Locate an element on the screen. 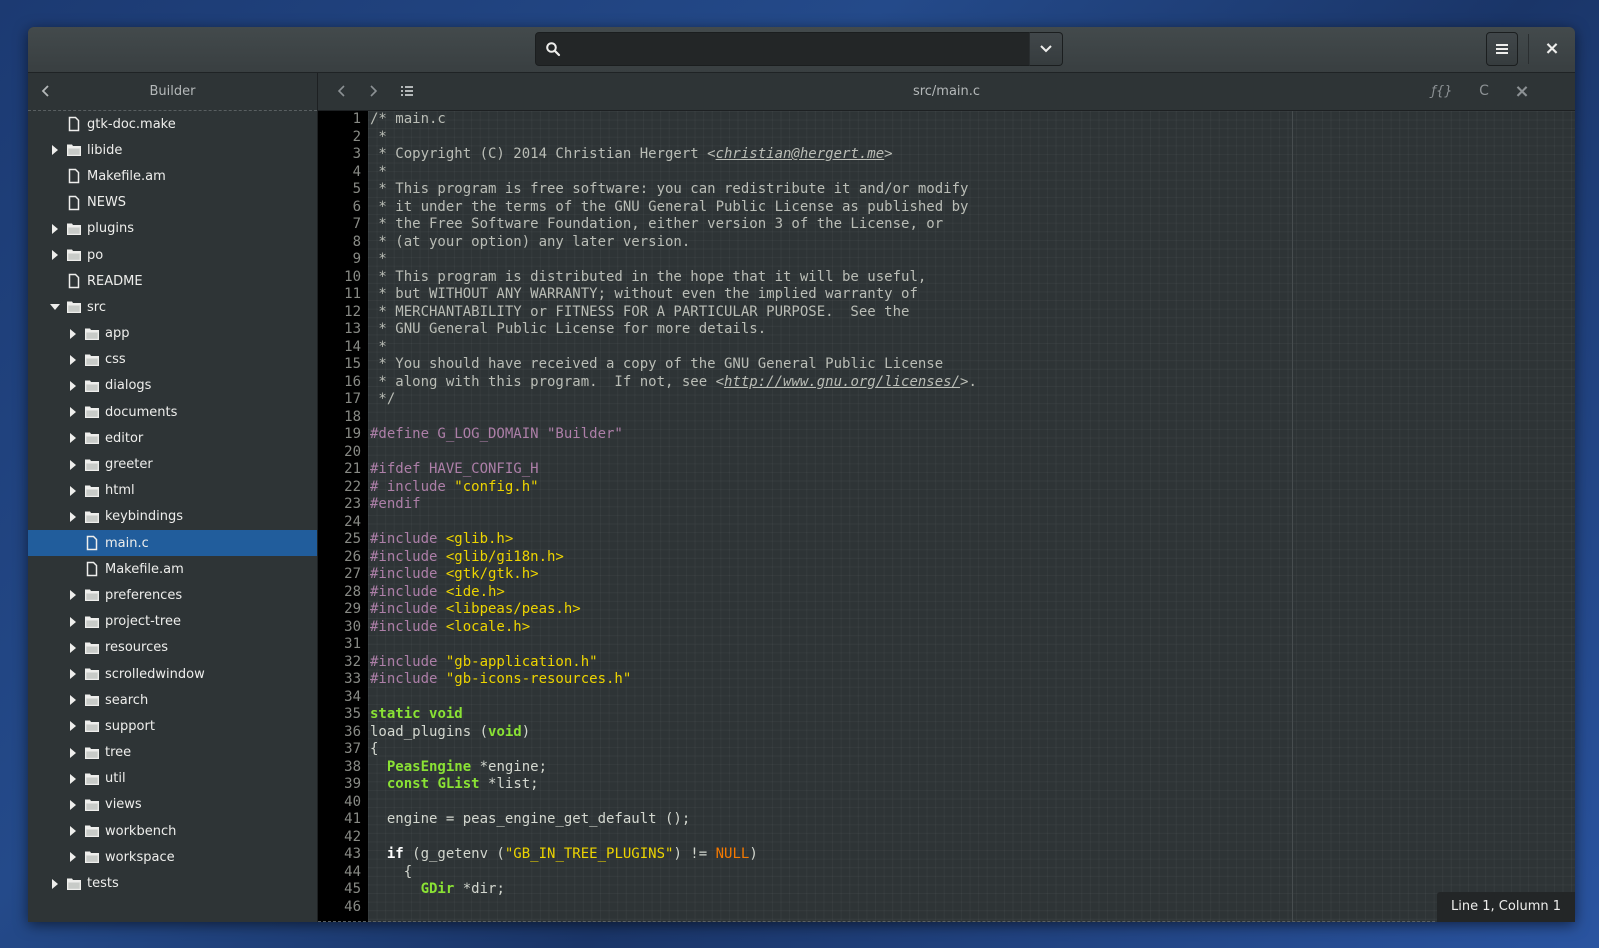  tree-row-search: search is located at coordinates (172, 700).